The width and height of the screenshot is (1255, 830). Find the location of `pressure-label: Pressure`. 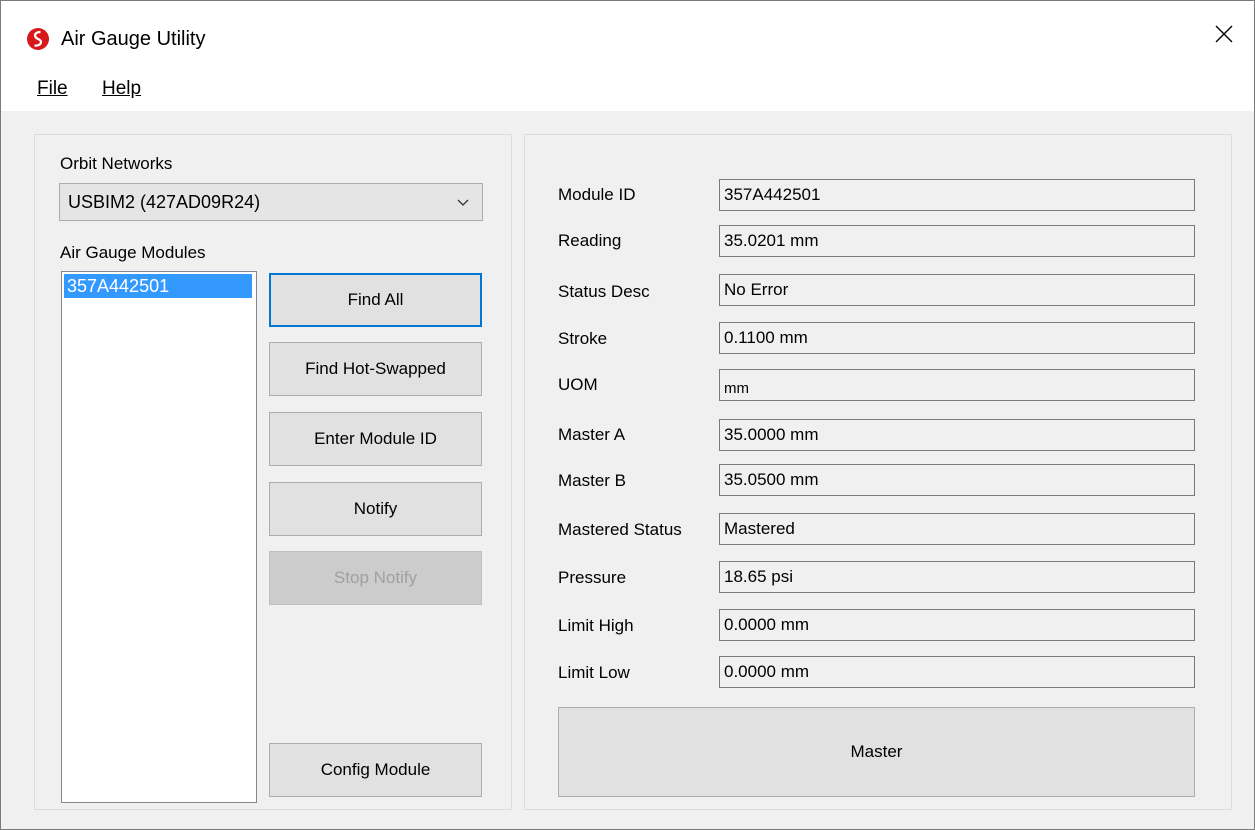

pressure-label: Pressure is located at coordinates (592, 577).